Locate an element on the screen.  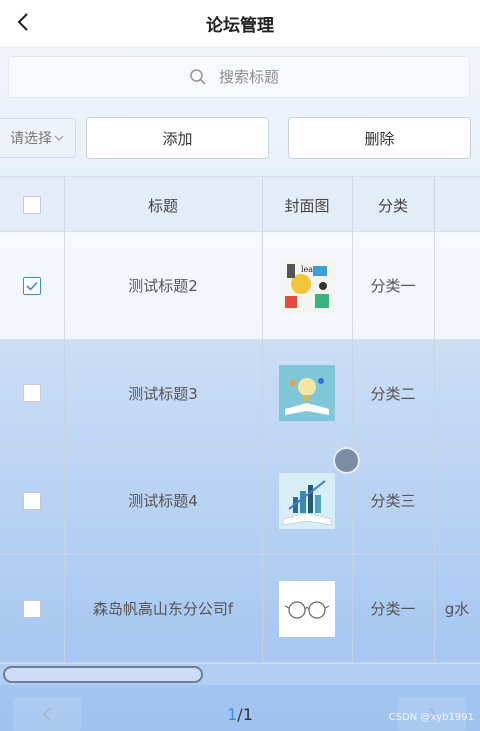
illustration-image: lea is located at coordinates (307, 285).